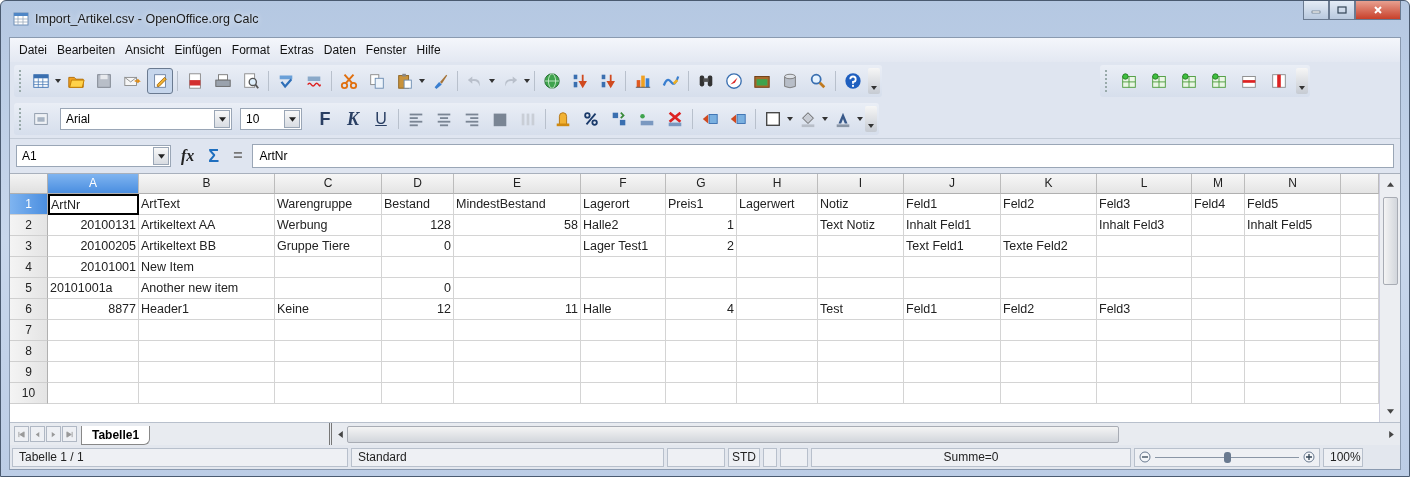 The height and width of the screenshot is (477, 1410). What do you see at coordinates (1391, 434) in the screenshot?
I see `scroll-right-icon` at bounding box center [1391, 434].